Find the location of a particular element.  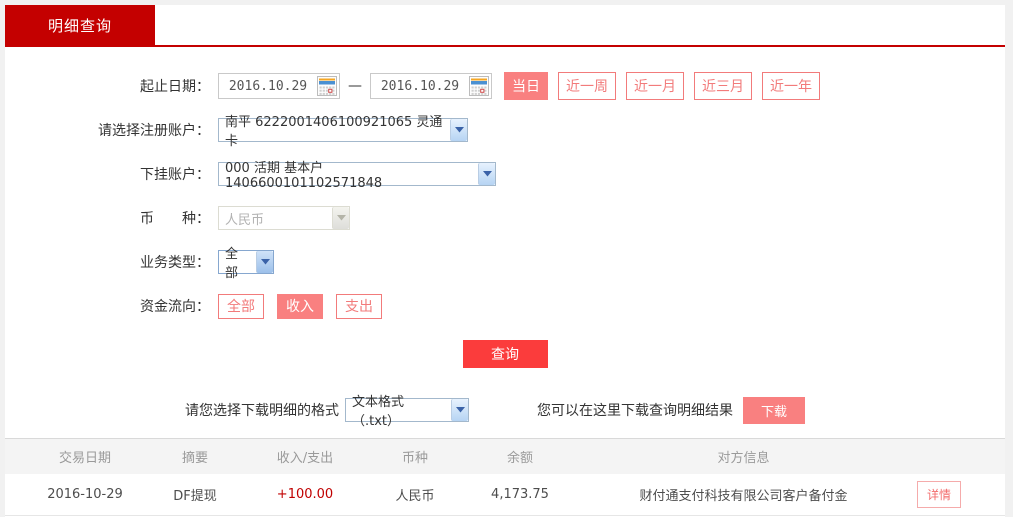

quick-range-month-button: 近一月 is located at coordinates (655, 86).